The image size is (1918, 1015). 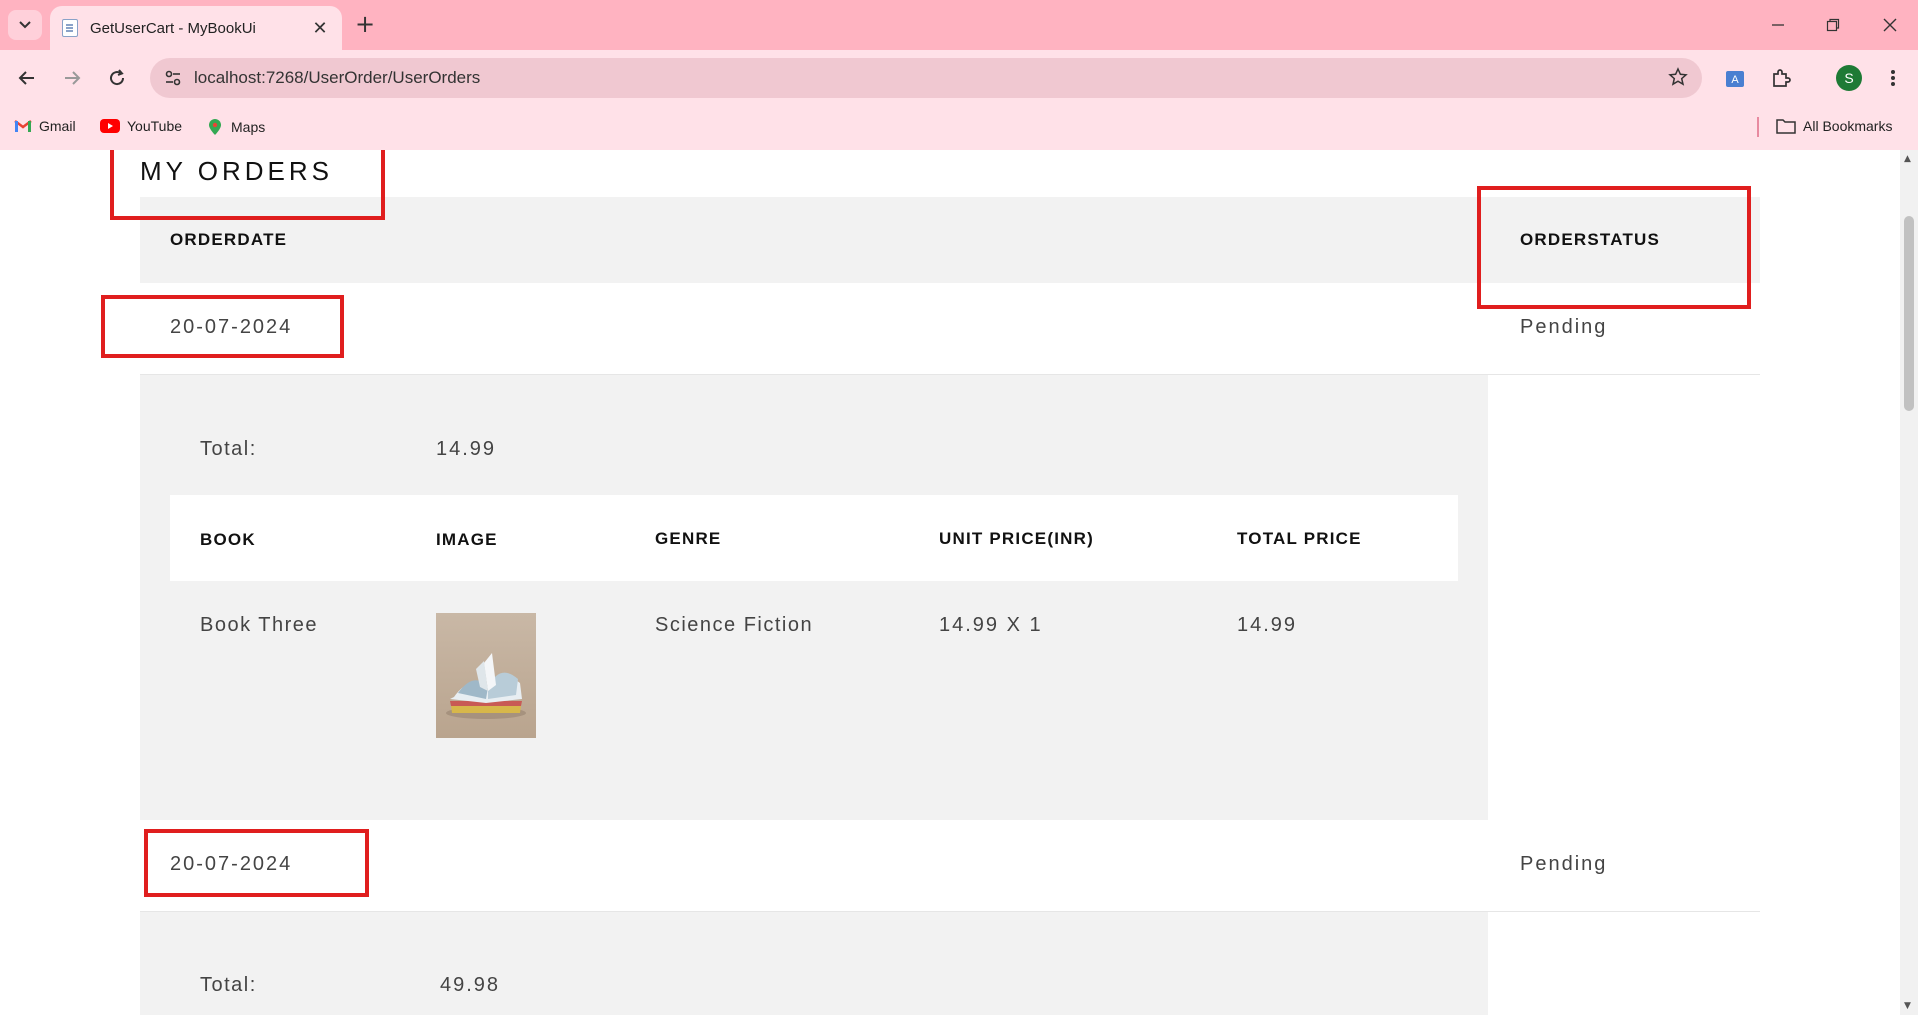 What do you see at coordinates (814, 963) in the screenshot?
I see `order-details-panel` at bounding box center [814, 963].